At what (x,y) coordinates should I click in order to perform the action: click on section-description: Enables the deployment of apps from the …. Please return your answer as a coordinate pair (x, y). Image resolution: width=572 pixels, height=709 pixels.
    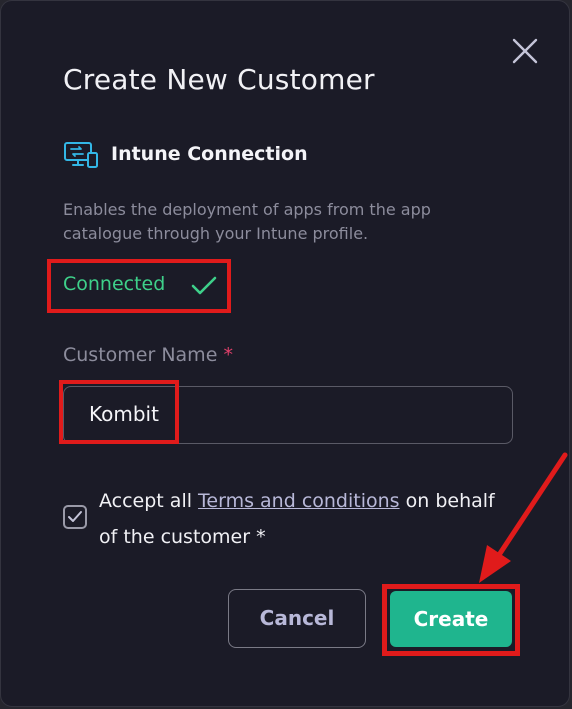
    Looking at the image, I should click on (247, 221).